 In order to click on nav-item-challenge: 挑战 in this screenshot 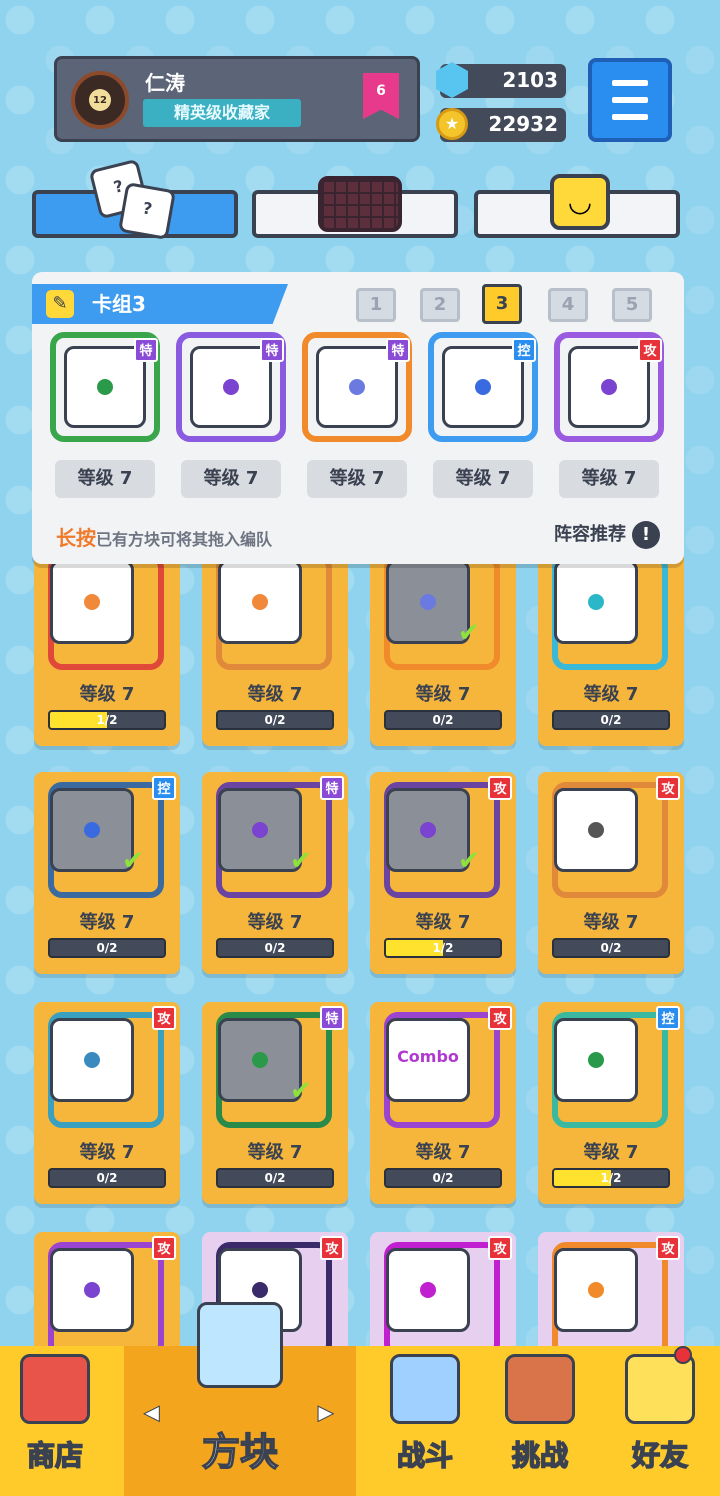, I will do `click(540, 1421)`.